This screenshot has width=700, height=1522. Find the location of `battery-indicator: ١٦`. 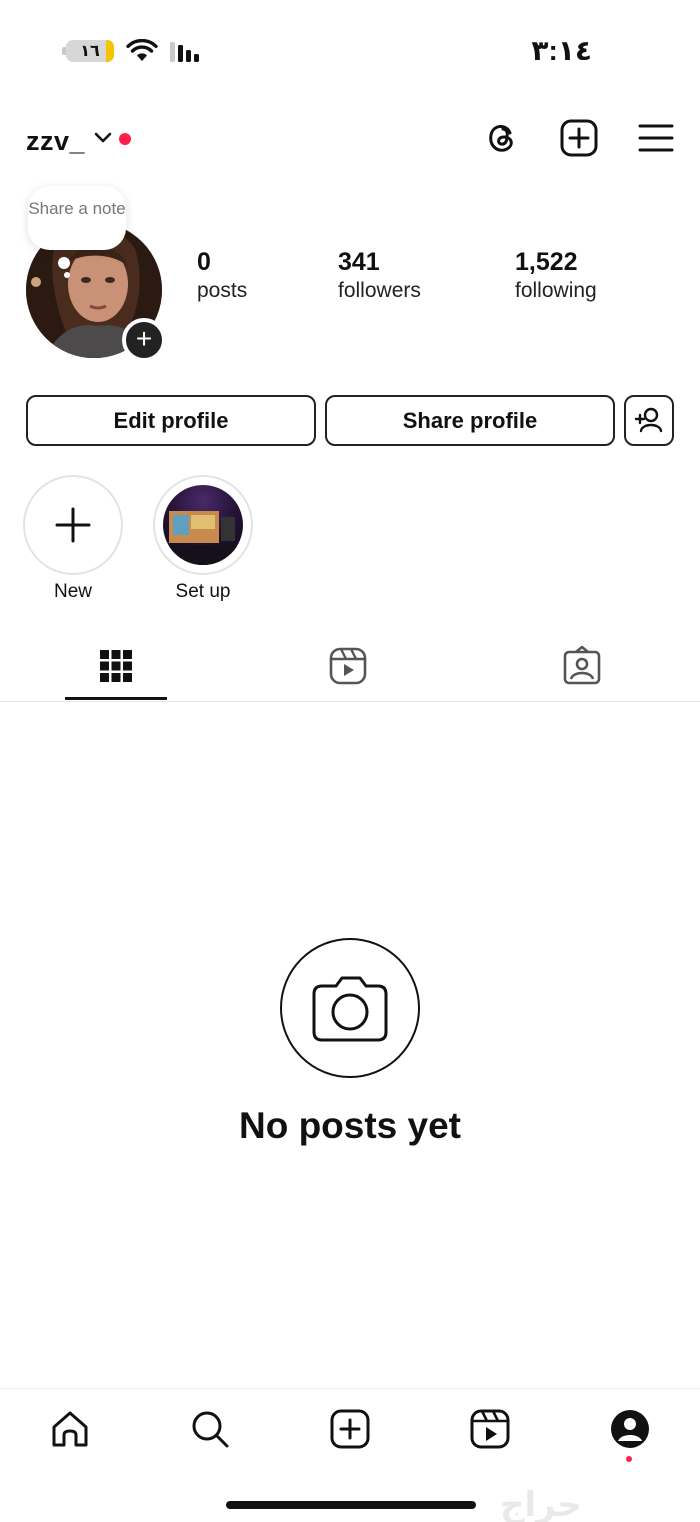

battery-indicator: ١٦ is located at coordinates (90, 51).